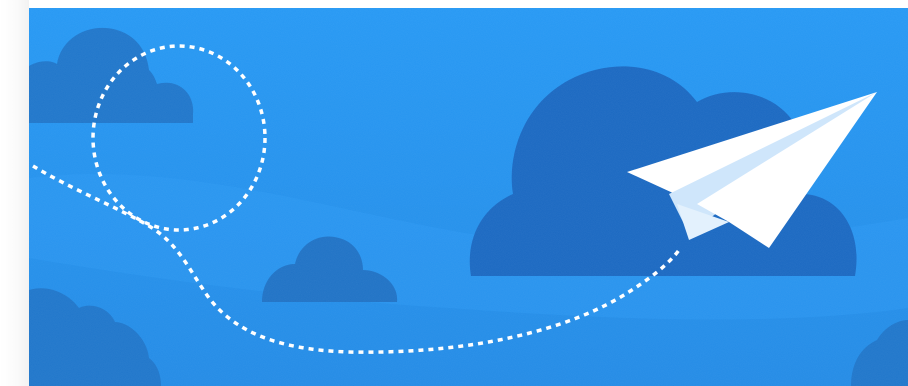 This screenshot has height=386, width=908. Describe the element at coordinates (14, 193) in the screenshot. I see `left-border` at that location.